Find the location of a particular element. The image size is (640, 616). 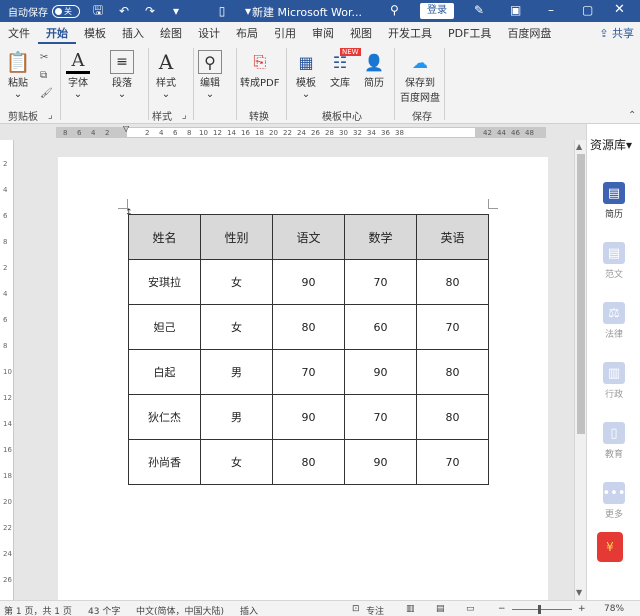

zoom-out-icon: − is located at coordinates (502, 609).